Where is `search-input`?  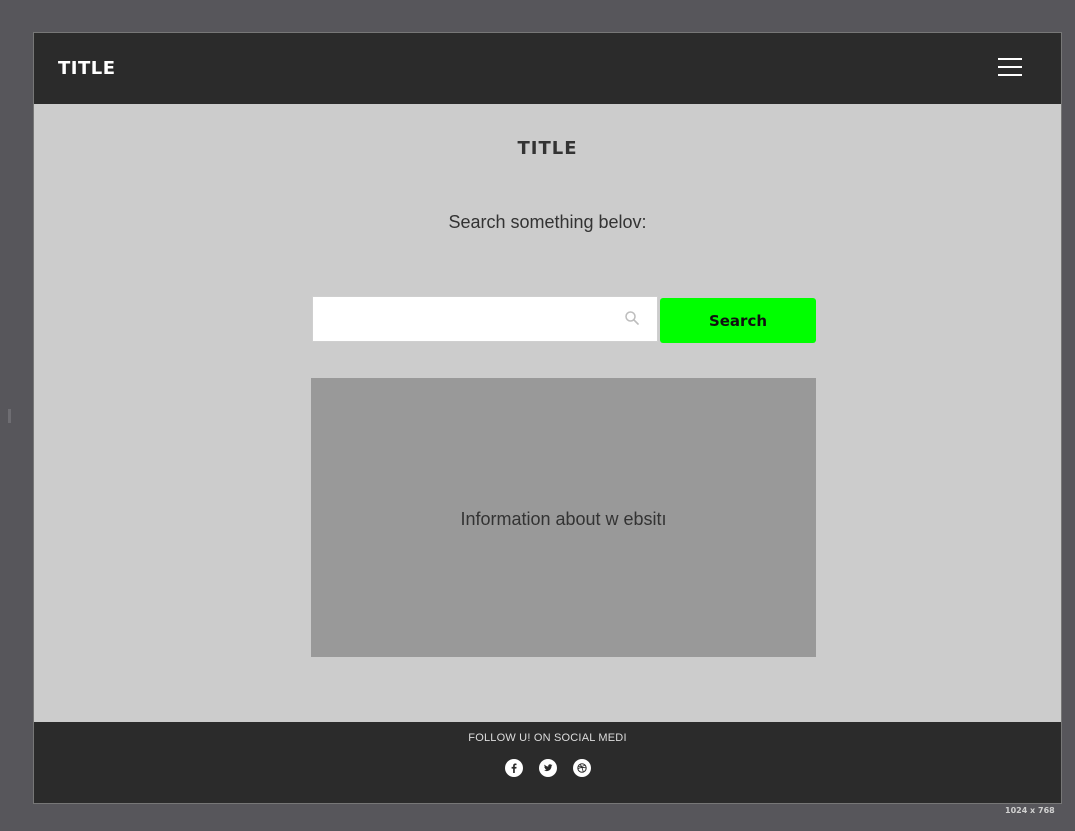
search-input is located at coordinates (463, 319).